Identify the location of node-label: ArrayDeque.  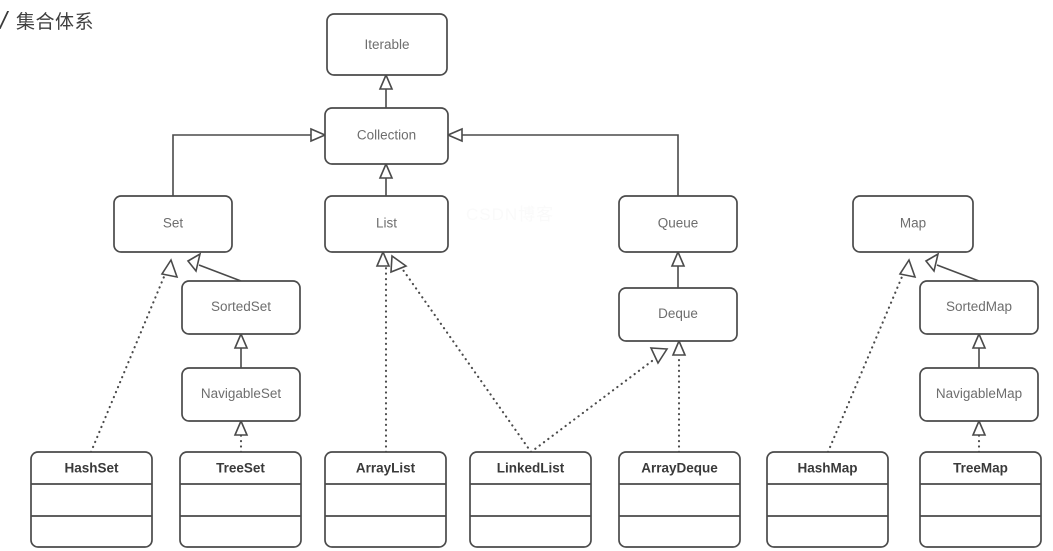
(679, 468).